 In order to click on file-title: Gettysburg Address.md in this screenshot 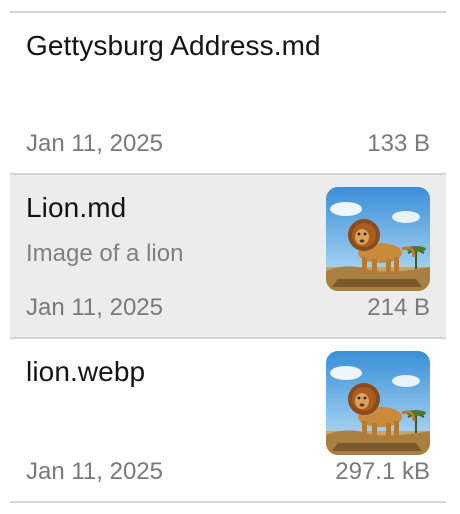, I will do `click(173, 45)`.